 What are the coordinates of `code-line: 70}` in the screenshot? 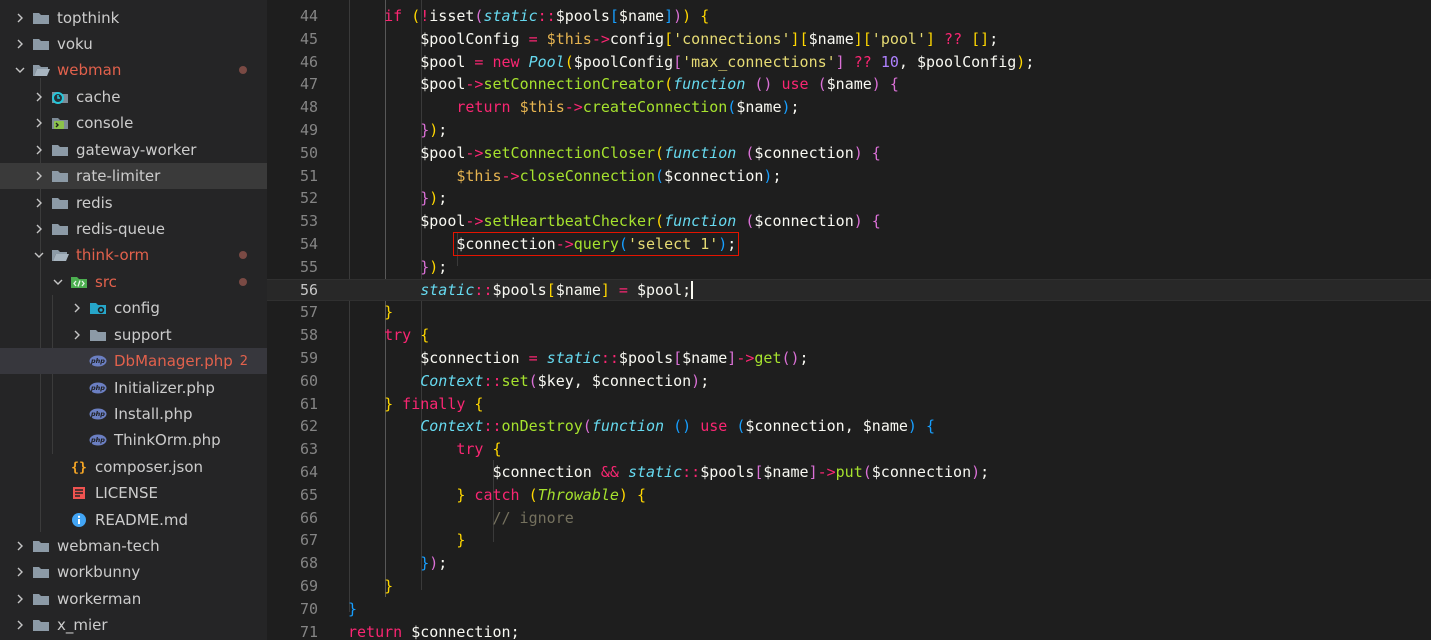 It's located at (849, 609).